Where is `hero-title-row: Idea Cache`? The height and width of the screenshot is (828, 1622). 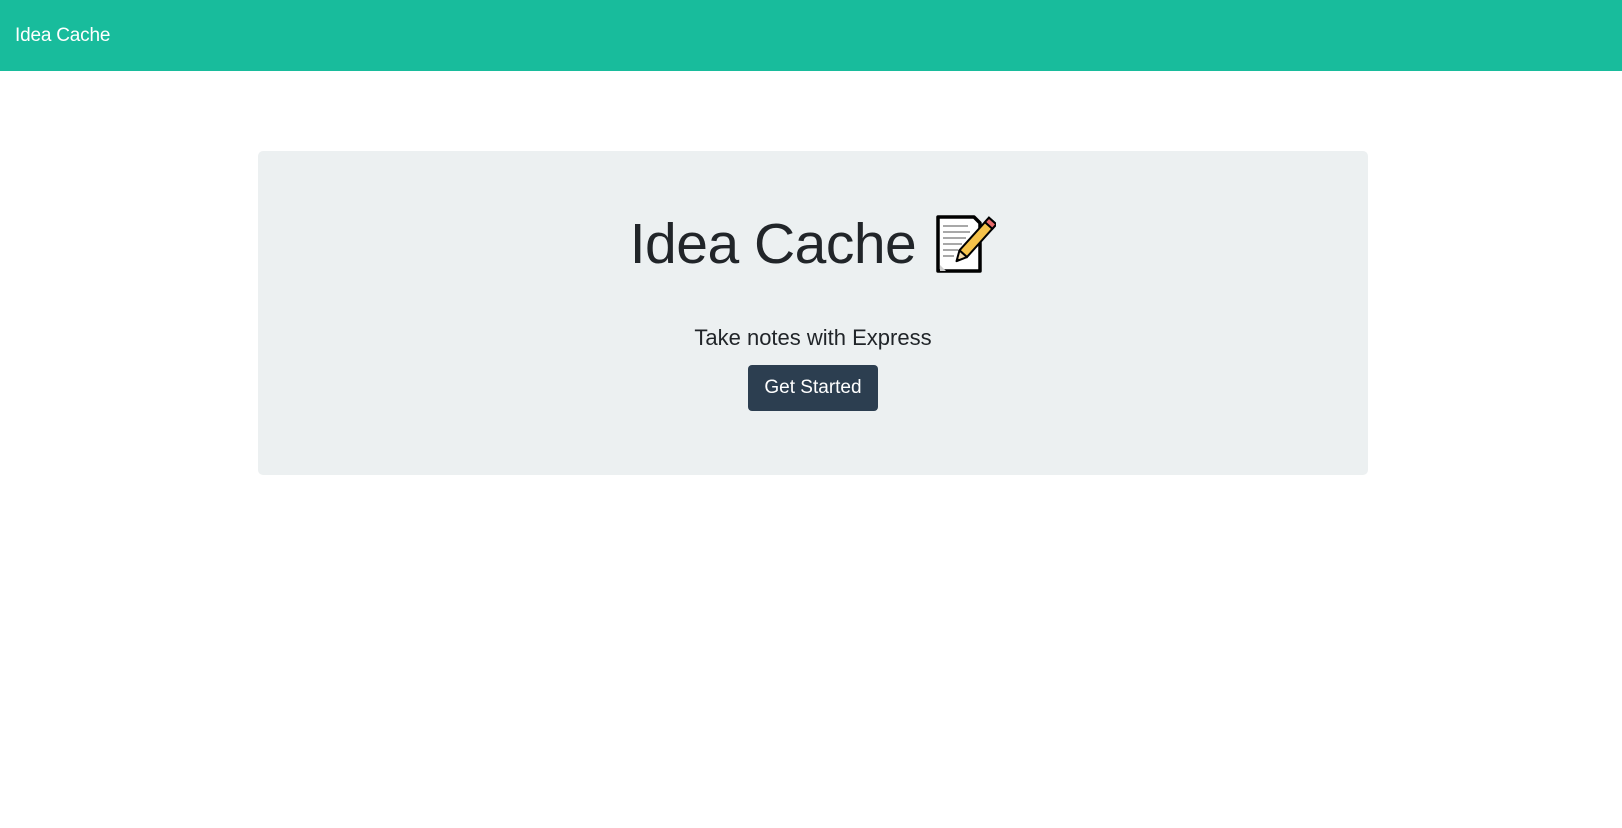 hero-title-row: Idea Cache is located at coordinates (813, 244).